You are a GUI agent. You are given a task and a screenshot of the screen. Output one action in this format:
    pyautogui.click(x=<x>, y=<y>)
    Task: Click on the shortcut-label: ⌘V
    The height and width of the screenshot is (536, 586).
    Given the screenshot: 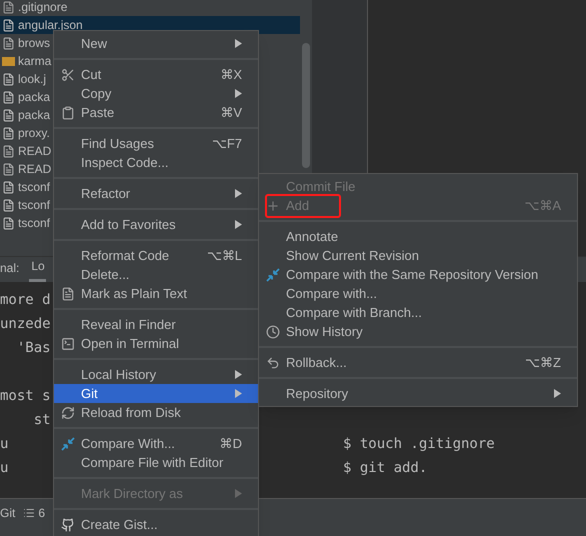 What is the action you would take?
    pyautogui.click(x=231, y=113)
    